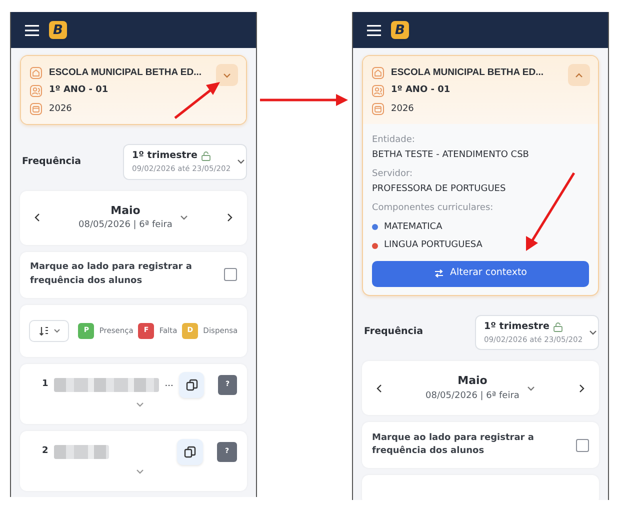  I want to click on component-name: MATEMATICA, so click(413, 227).